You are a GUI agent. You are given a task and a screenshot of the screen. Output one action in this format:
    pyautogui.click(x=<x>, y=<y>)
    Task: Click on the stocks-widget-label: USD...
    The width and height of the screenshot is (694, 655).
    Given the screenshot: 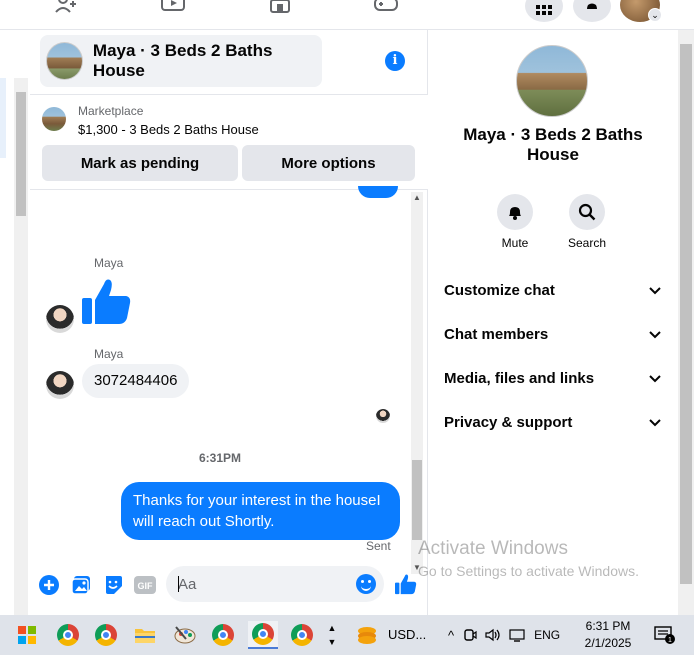 What is the action you would take?
    pyautogui.click(x=407, y=634)
    